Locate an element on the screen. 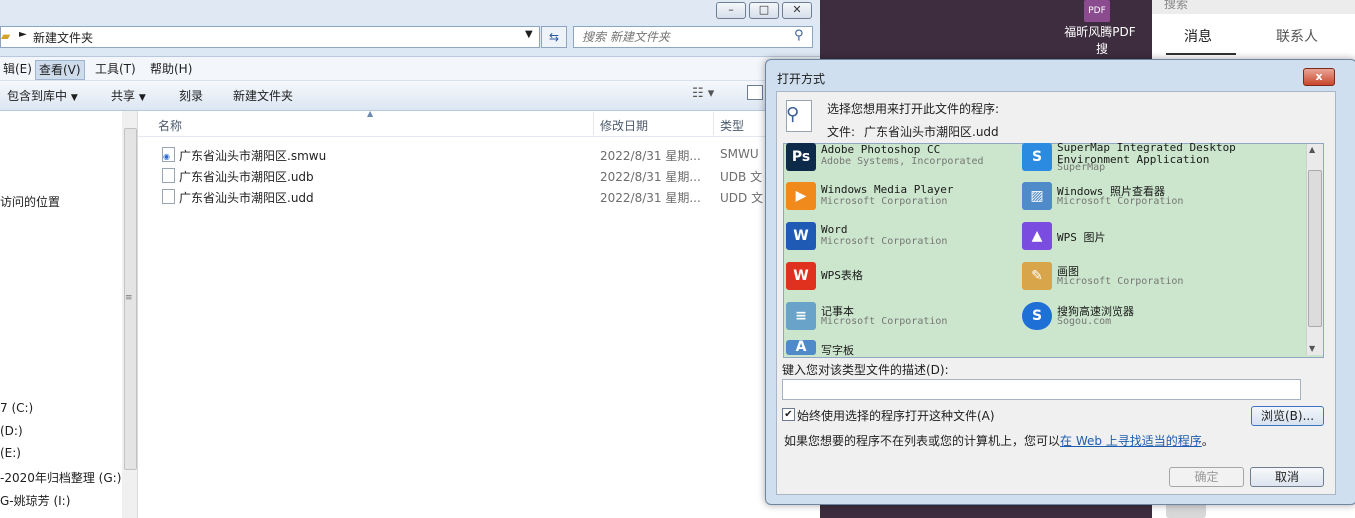 Image resolution: width=1355 pixels, height=518 pixels. preview-pane-icon is located at coordinates (755, 92).